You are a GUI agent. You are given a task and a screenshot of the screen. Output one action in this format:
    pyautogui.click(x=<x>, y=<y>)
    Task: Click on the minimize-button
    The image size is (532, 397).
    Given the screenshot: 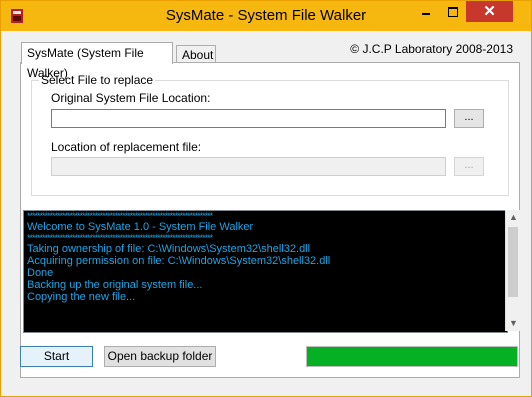 What is the action you would take?
    pyautogui.click(x=425, y=11)
    